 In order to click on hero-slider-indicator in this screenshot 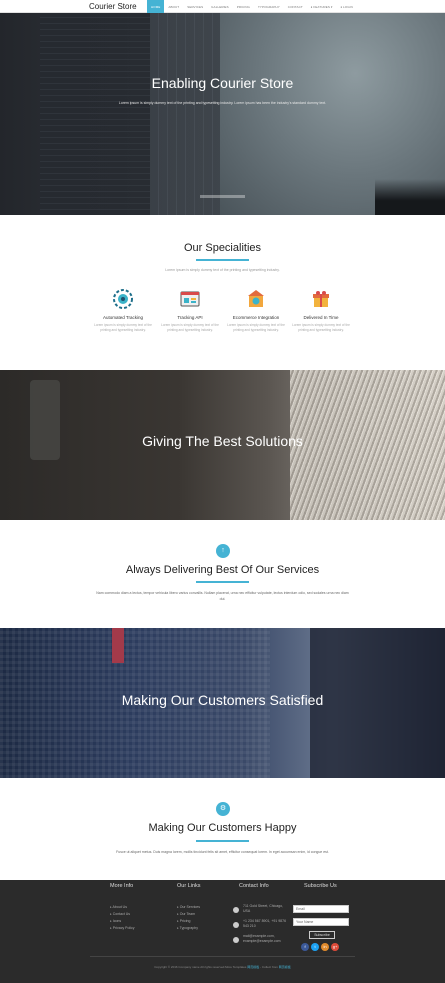, I will do `click(222, 196)`.